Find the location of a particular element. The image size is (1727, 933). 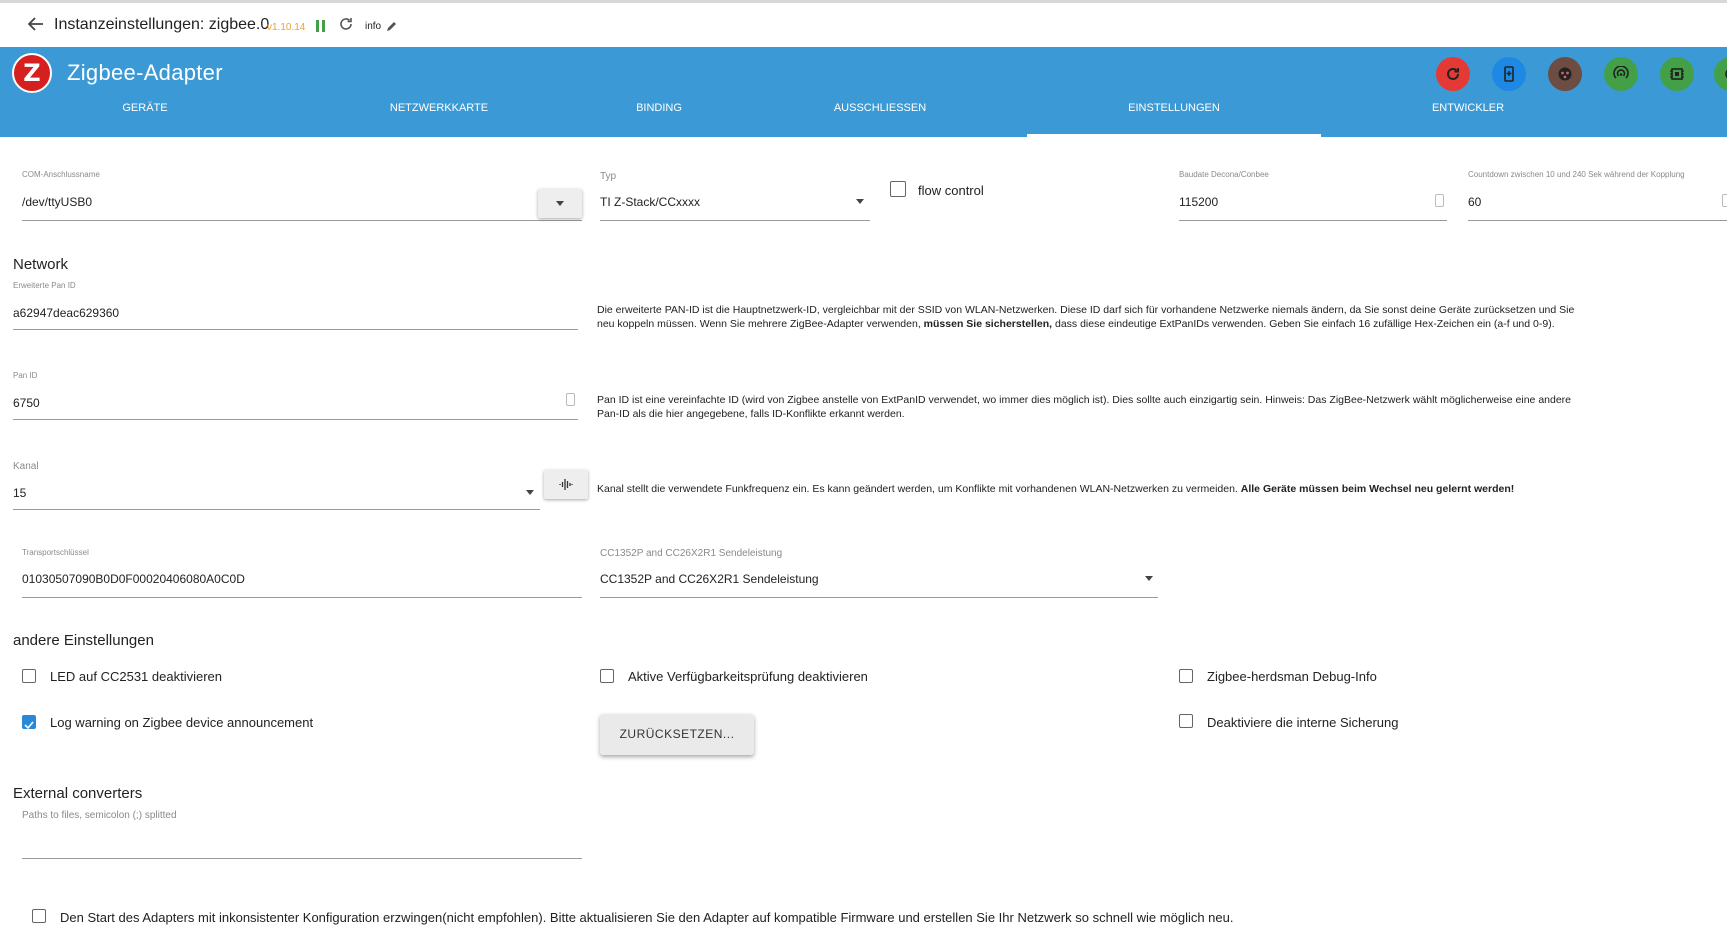

ext-pan-id-input: a62947deac629360 is located at coordinates (66, 313).